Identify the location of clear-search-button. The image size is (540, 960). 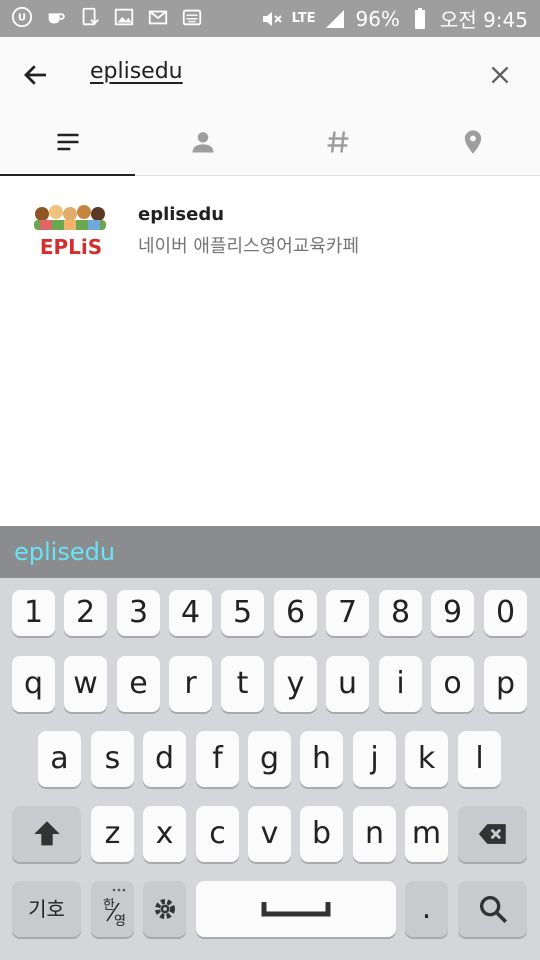
(500, 75).